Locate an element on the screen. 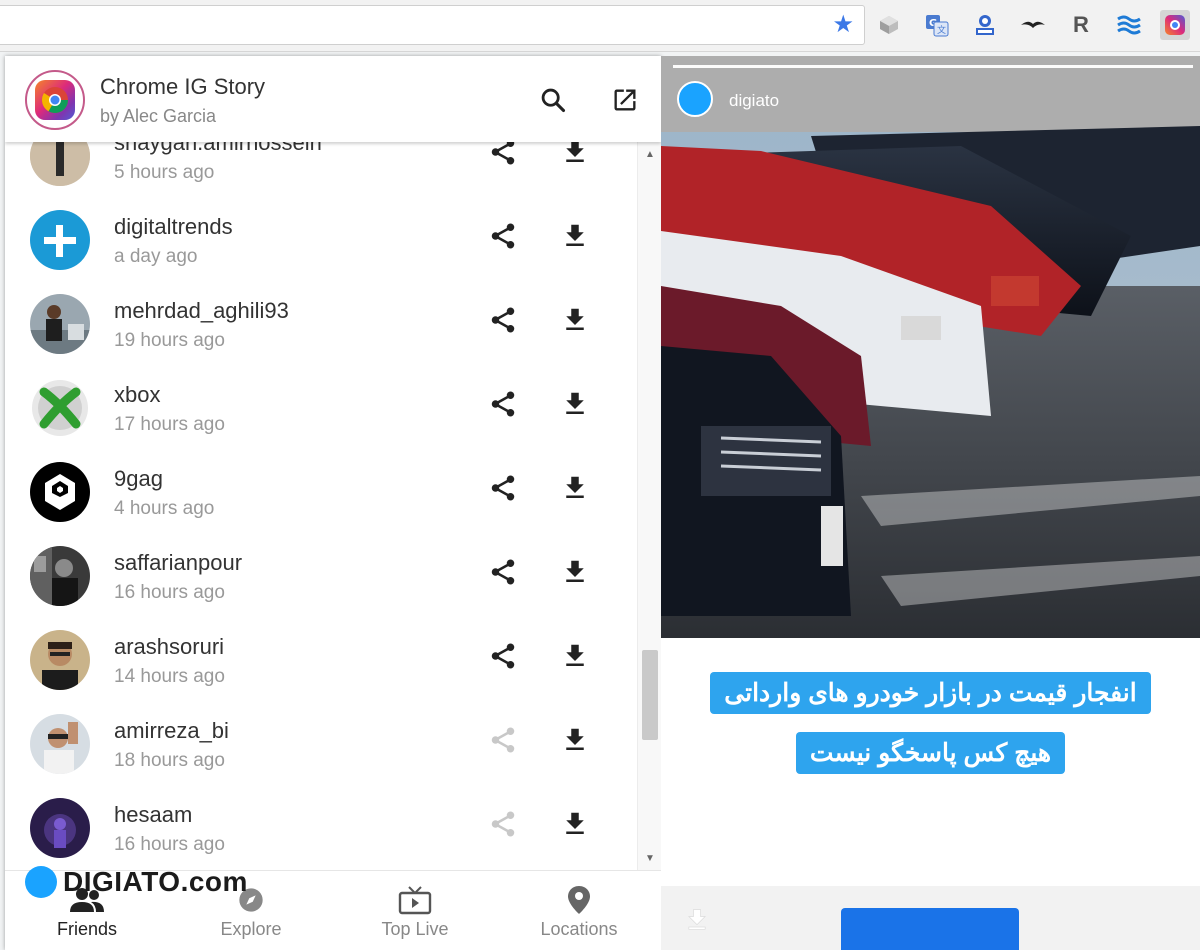  story-header: digiato is located at coordinates (930, 104).